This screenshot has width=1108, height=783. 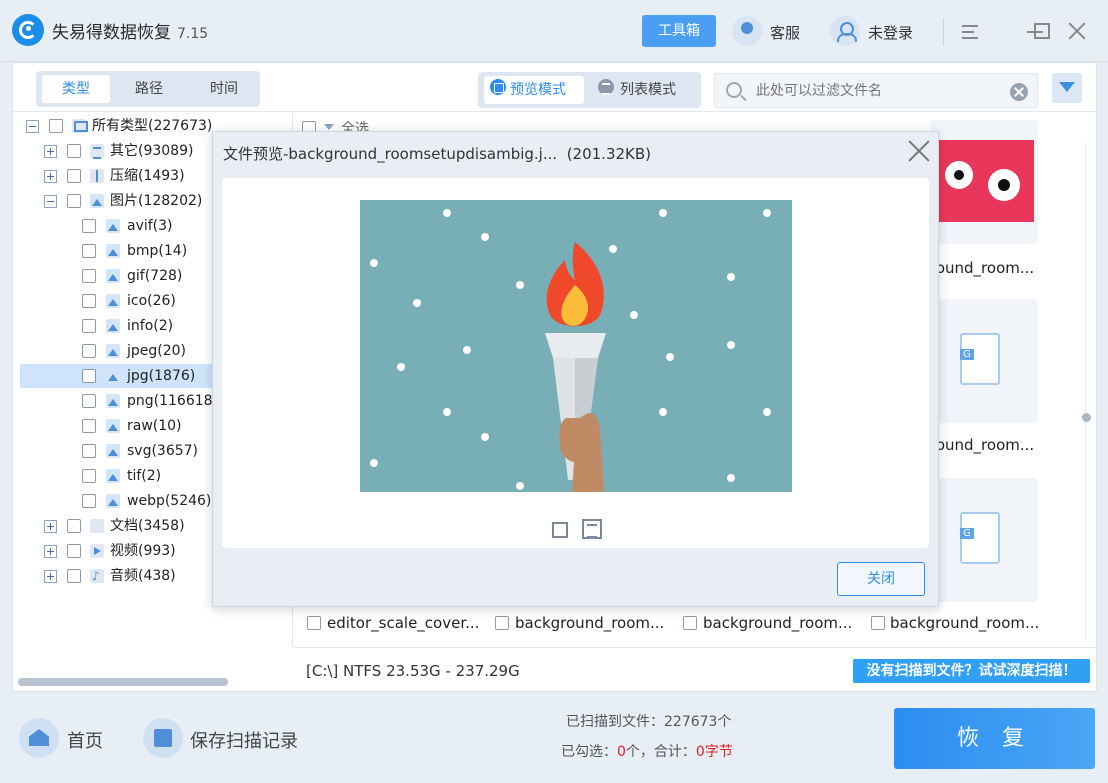 I want to click on sidebar-horizontal-scrollbar, so click(x=123, y=682).